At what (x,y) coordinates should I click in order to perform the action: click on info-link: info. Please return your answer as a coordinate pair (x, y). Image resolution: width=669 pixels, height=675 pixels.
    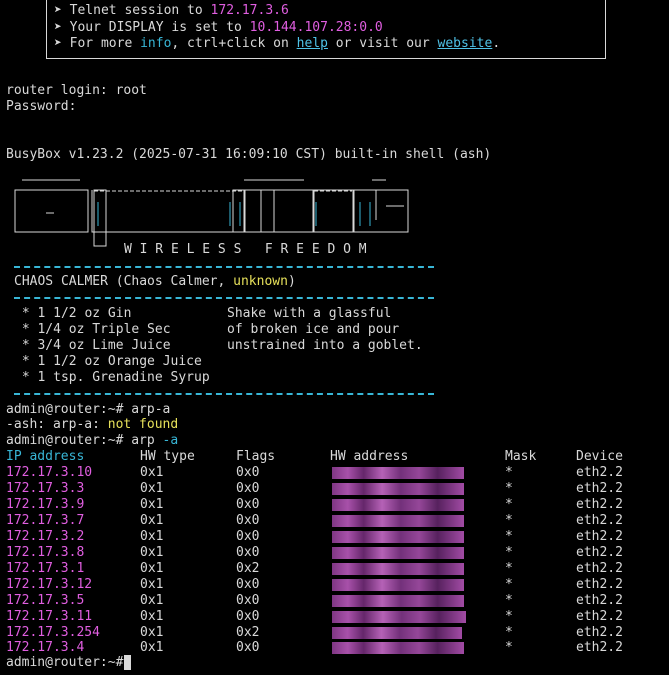
    Looking at the image, I should click on (155, 43).